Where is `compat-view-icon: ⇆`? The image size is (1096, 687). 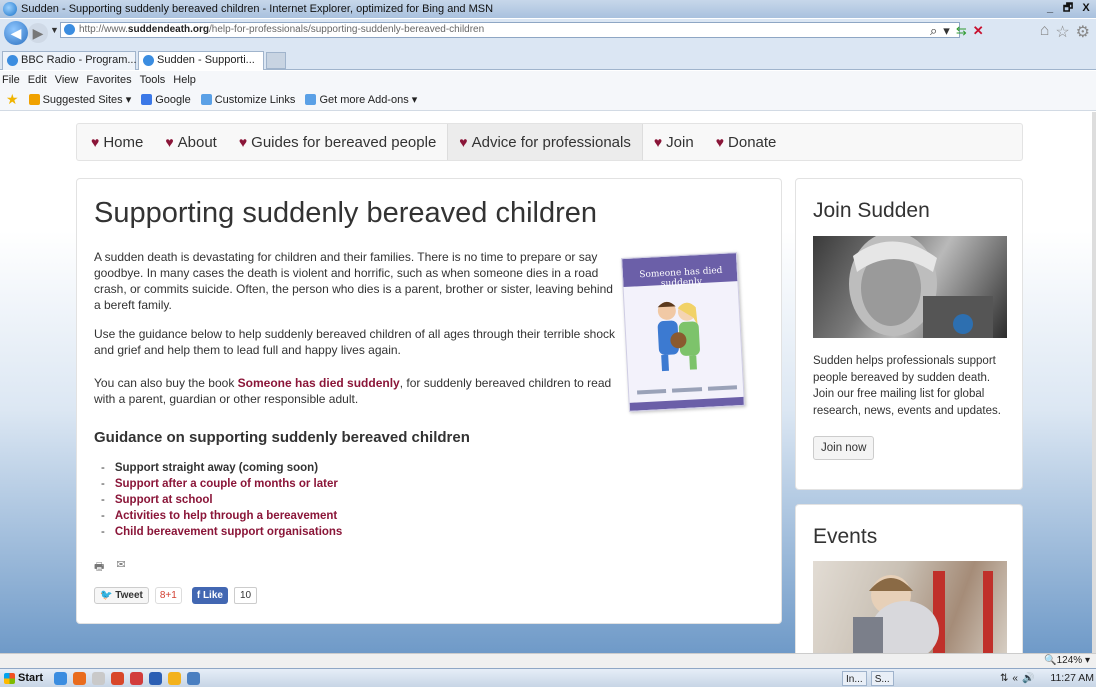
compat-view-icon: ⇆ is located at coordinates (961, 31).